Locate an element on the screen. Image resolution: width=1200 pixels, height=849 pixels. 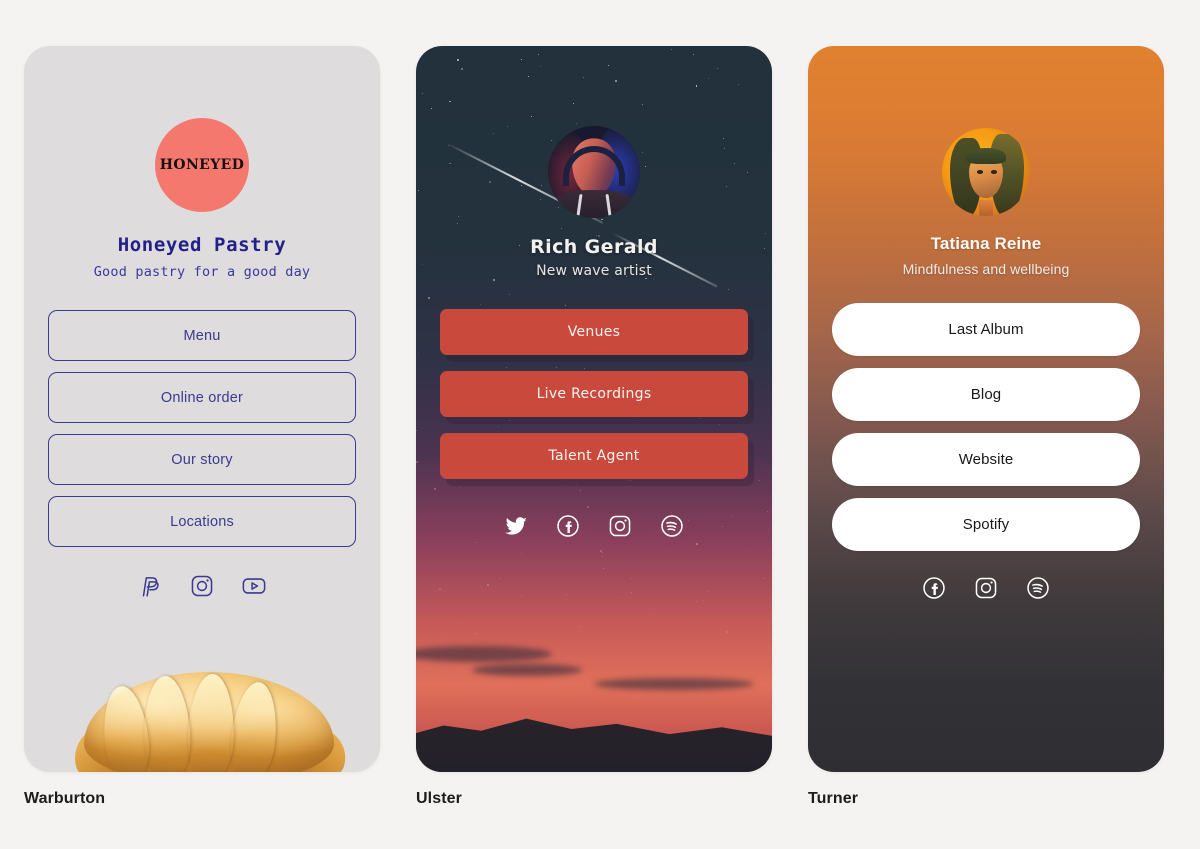
card-title: Rich Gerald is located at coordinates (594, 247).